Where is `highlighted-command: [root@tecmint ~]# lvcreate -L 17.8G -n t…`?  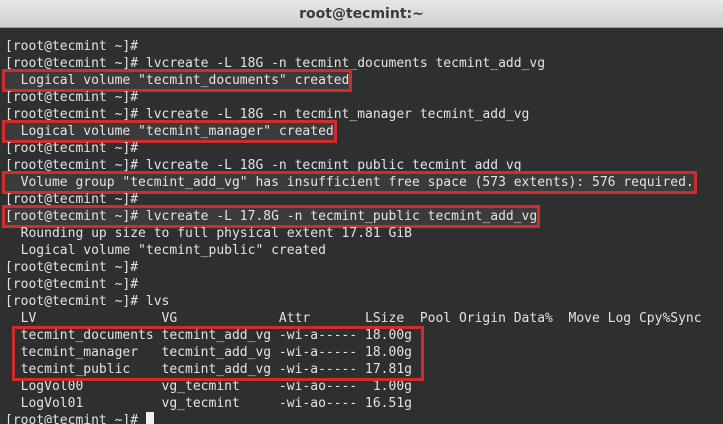
highlighted-command: [root@tecmint ~]# lvcreate -L 17.8G -n t… is located at coordinates (271, 216).